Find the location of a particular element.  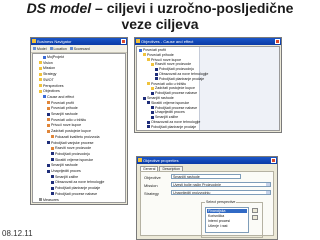

tree-item: Unaprijediti proces is located at coordinates (64, 171).